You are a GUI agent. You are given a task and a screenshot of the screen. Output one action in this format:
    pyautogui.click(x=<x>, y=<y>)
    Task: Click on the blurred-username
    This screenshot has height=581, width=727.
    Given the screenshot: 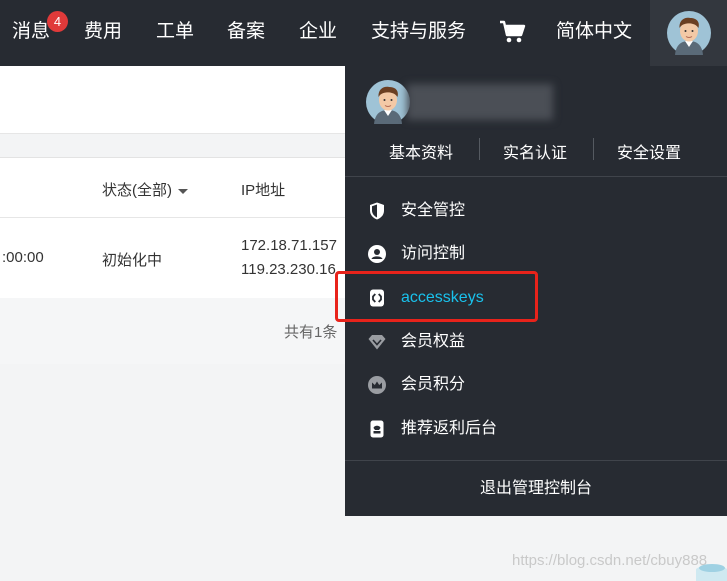 What is the action you would take?
    pyautogui.click(x=480, y=102)
    